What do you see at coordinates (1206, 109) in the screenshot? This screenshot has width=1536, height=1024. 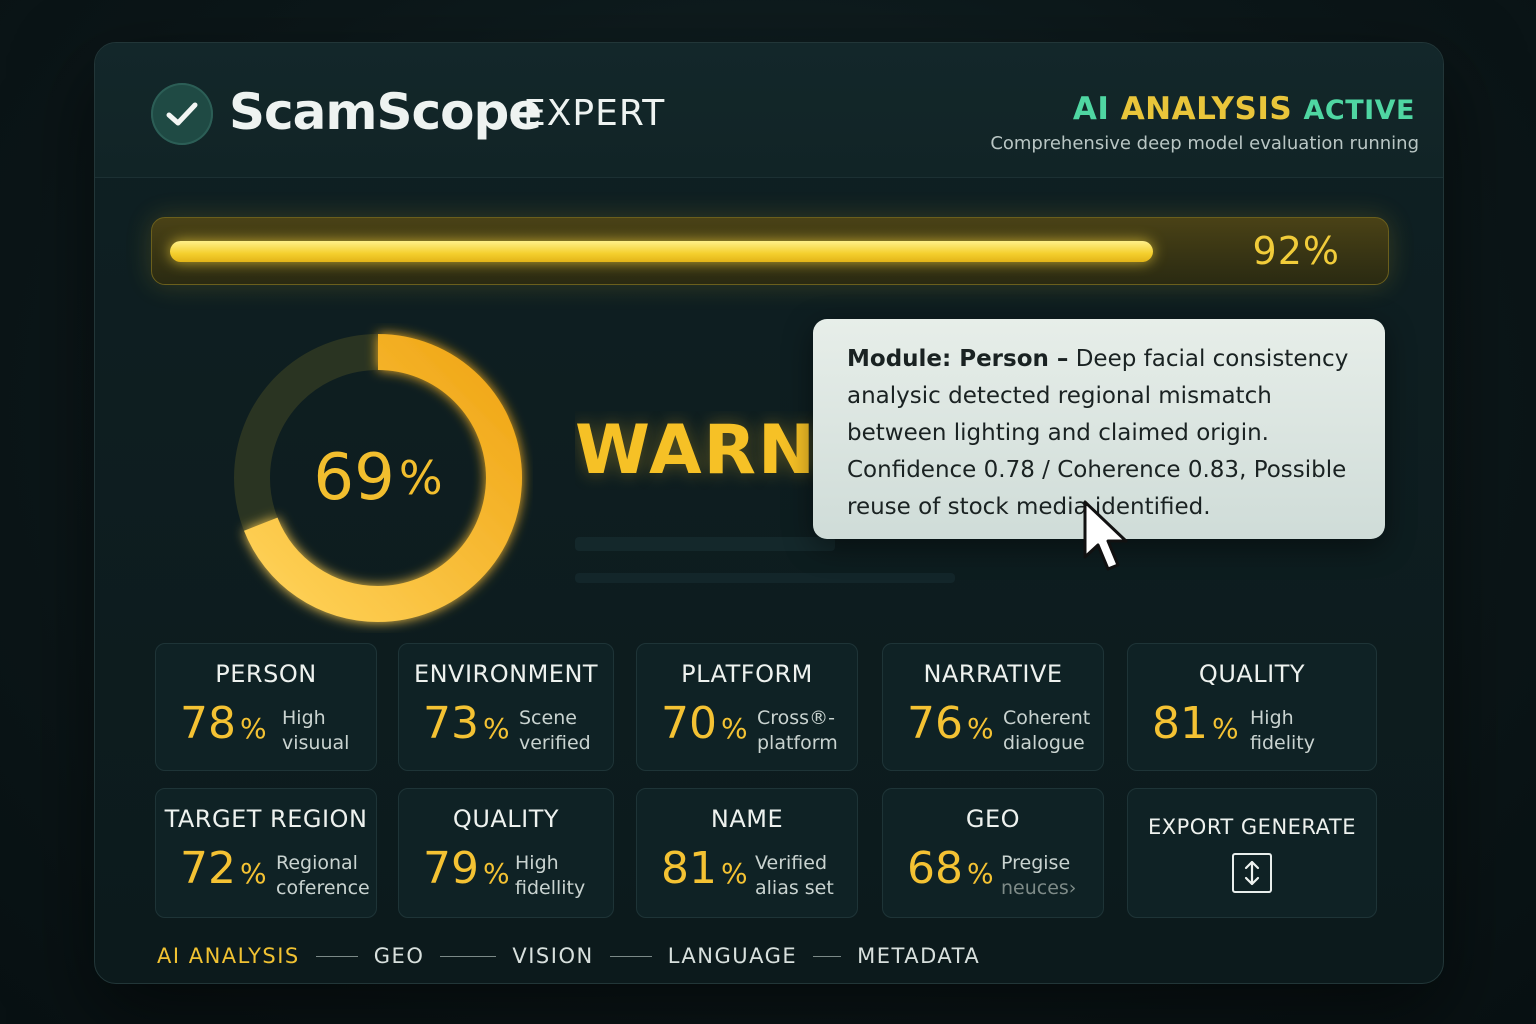 I see `status-analysis: ANALYSIS` at bounding box center [1206, 109].